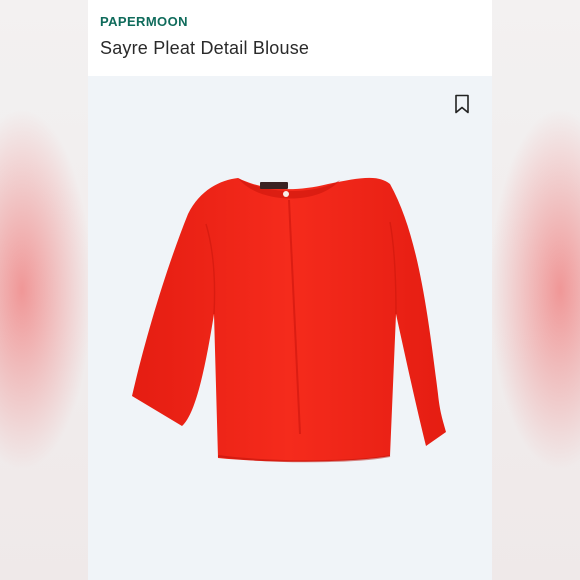  What do you see at coordinates (462, 104) in the screenshot?
I see `bookmark-icon` at bounding box center [462, 104].